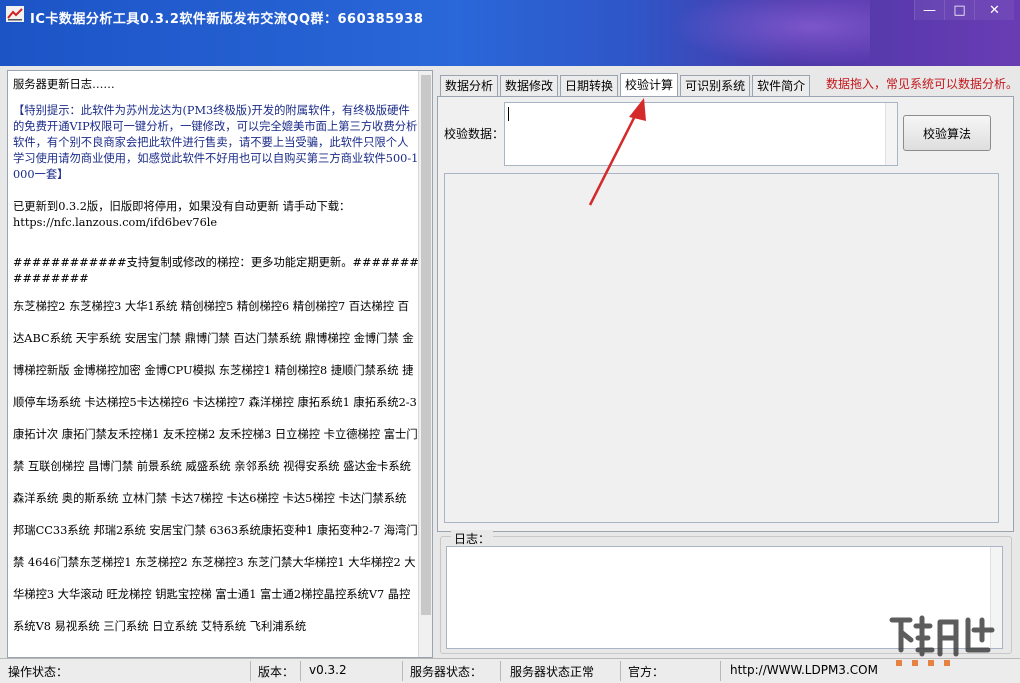  I want to click on close-button: ✕, so click(994, 10).